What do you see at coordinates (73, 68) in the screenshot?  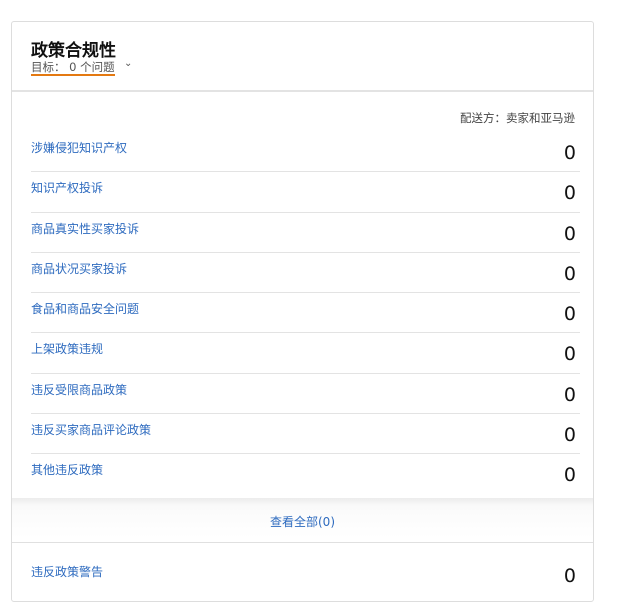 I see `goal-dropdown: 目标： 0 个问题` at bounding box center [73, 68].